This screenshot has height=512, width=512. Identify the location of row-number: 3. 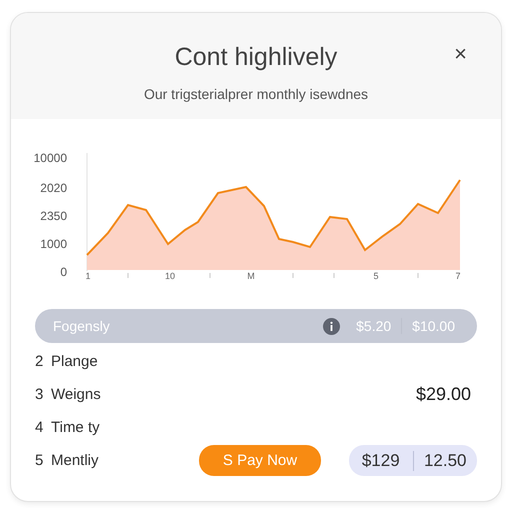
(39, 394).